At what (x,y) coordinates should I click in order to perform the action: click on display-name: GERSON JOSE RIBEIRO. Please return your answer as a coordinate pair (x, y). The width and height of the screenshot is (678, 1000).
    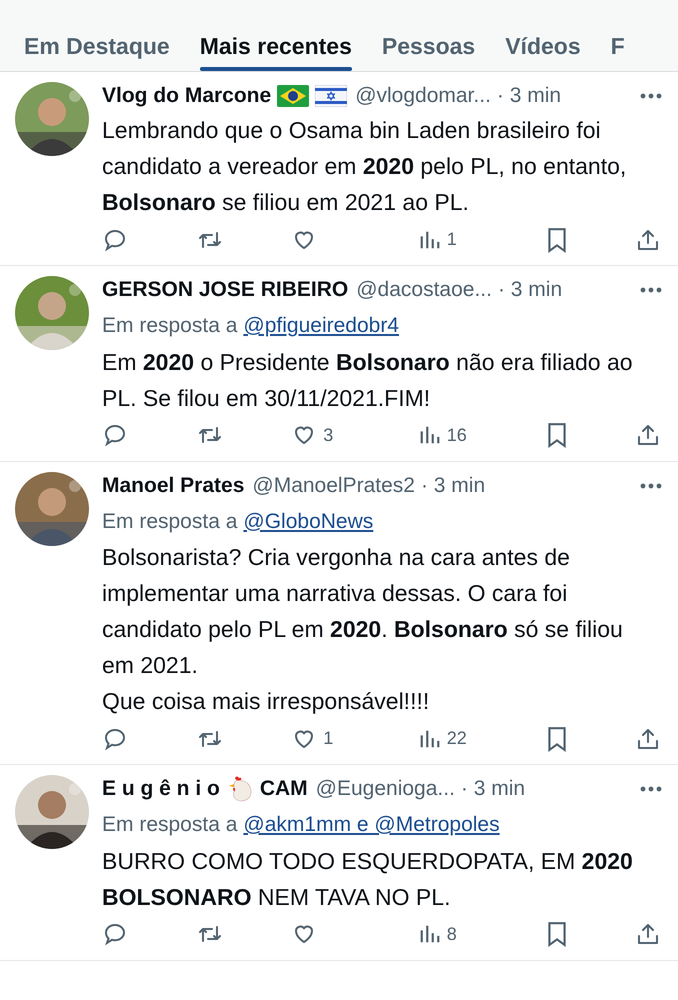
    Looking at the image, I should click on (225, 290).